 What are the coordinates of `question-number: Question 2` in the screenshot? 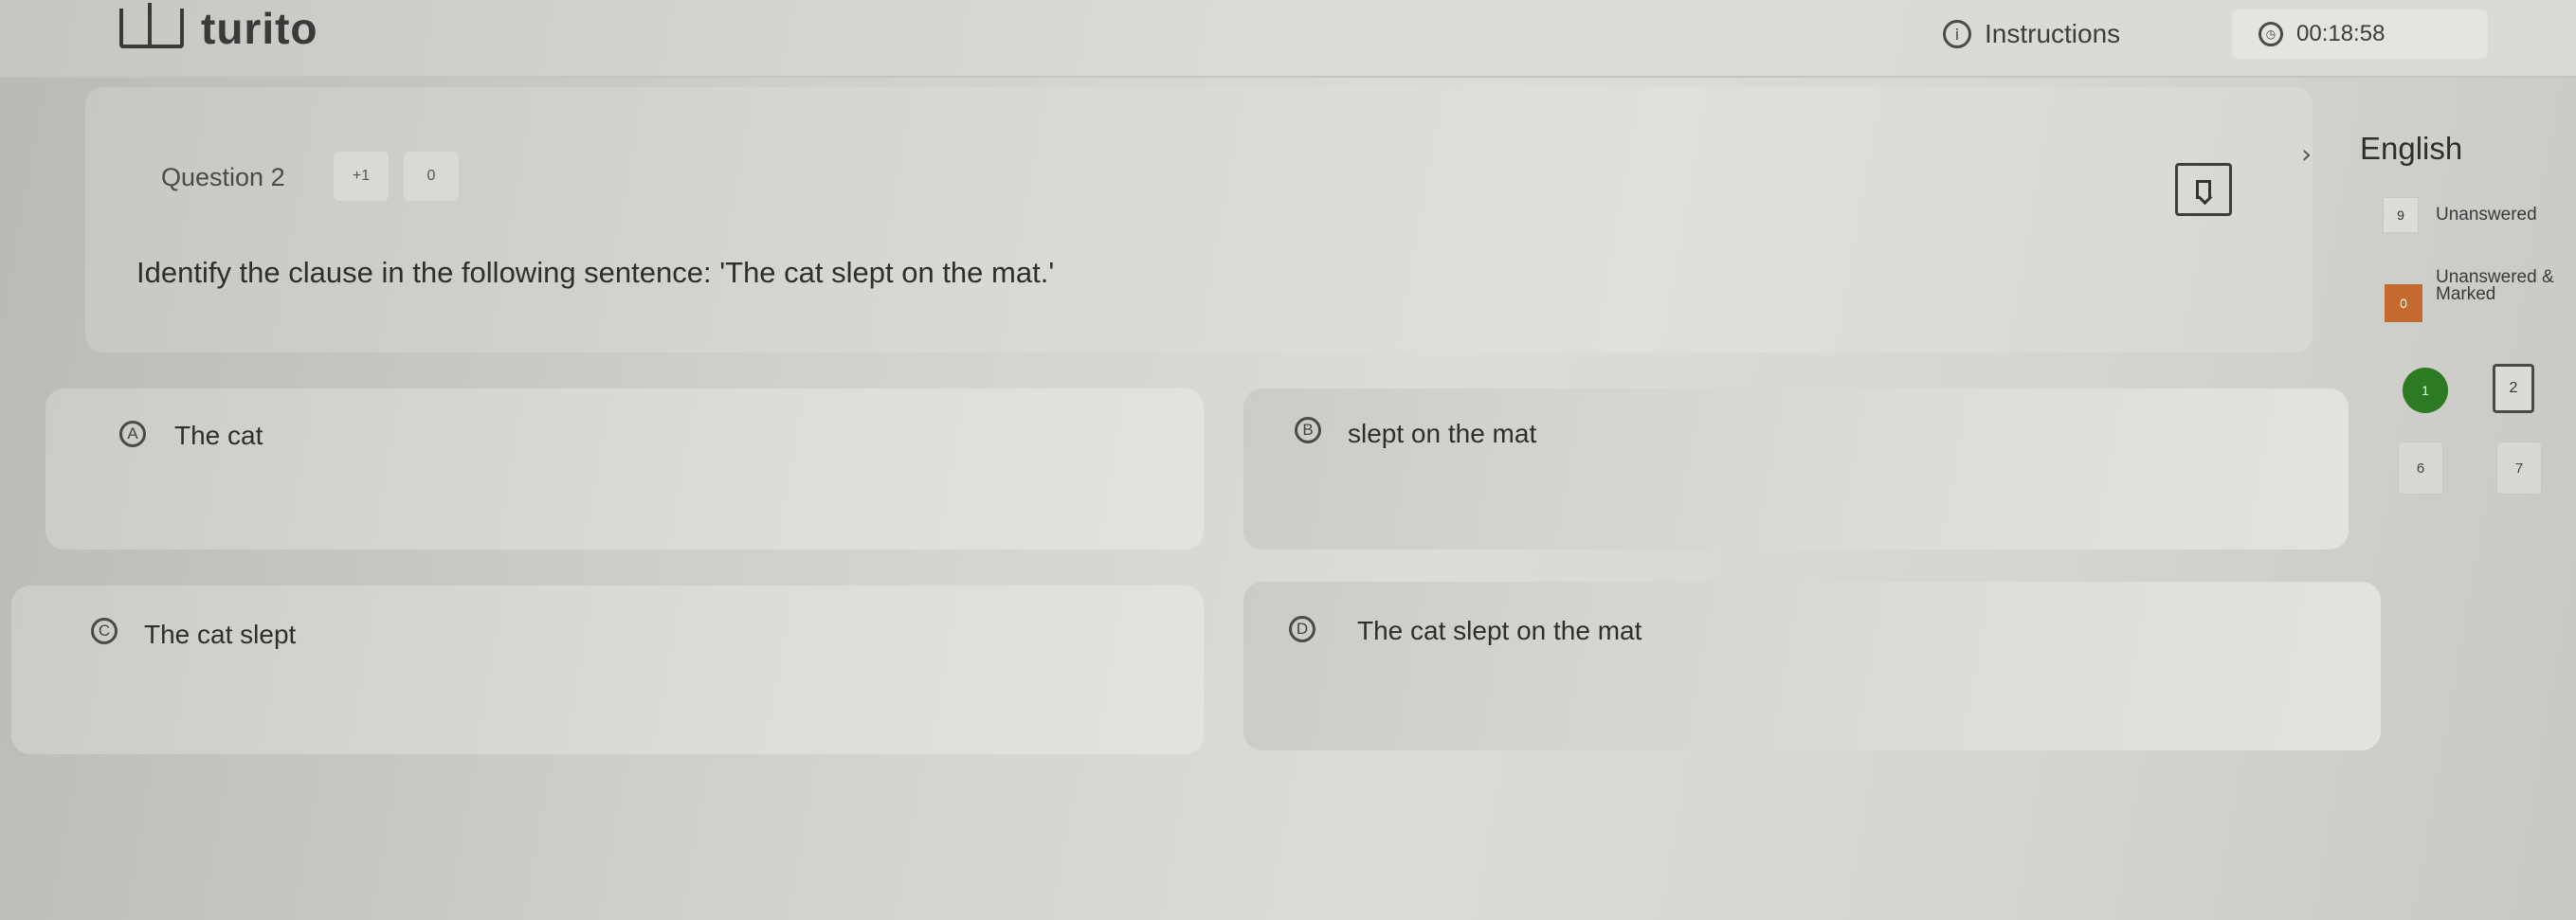 It's located at (223, 177).